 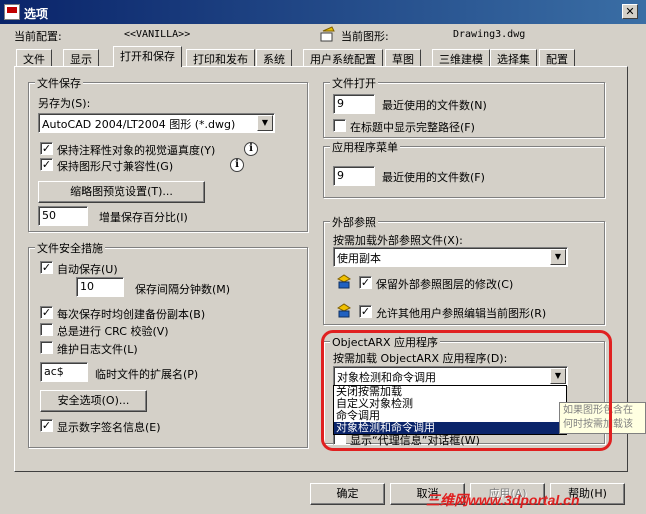 I want to click on objectarx-title: ObjectARX 应用程序, so click(x=385, y=342).